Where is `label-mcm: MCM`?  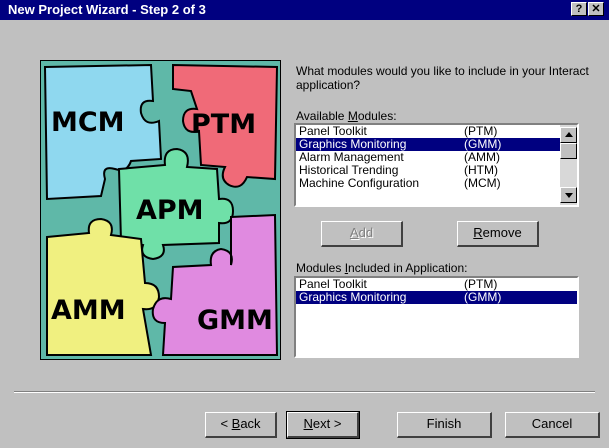
label-mcm: MCM is located at coordinates (88, 122).